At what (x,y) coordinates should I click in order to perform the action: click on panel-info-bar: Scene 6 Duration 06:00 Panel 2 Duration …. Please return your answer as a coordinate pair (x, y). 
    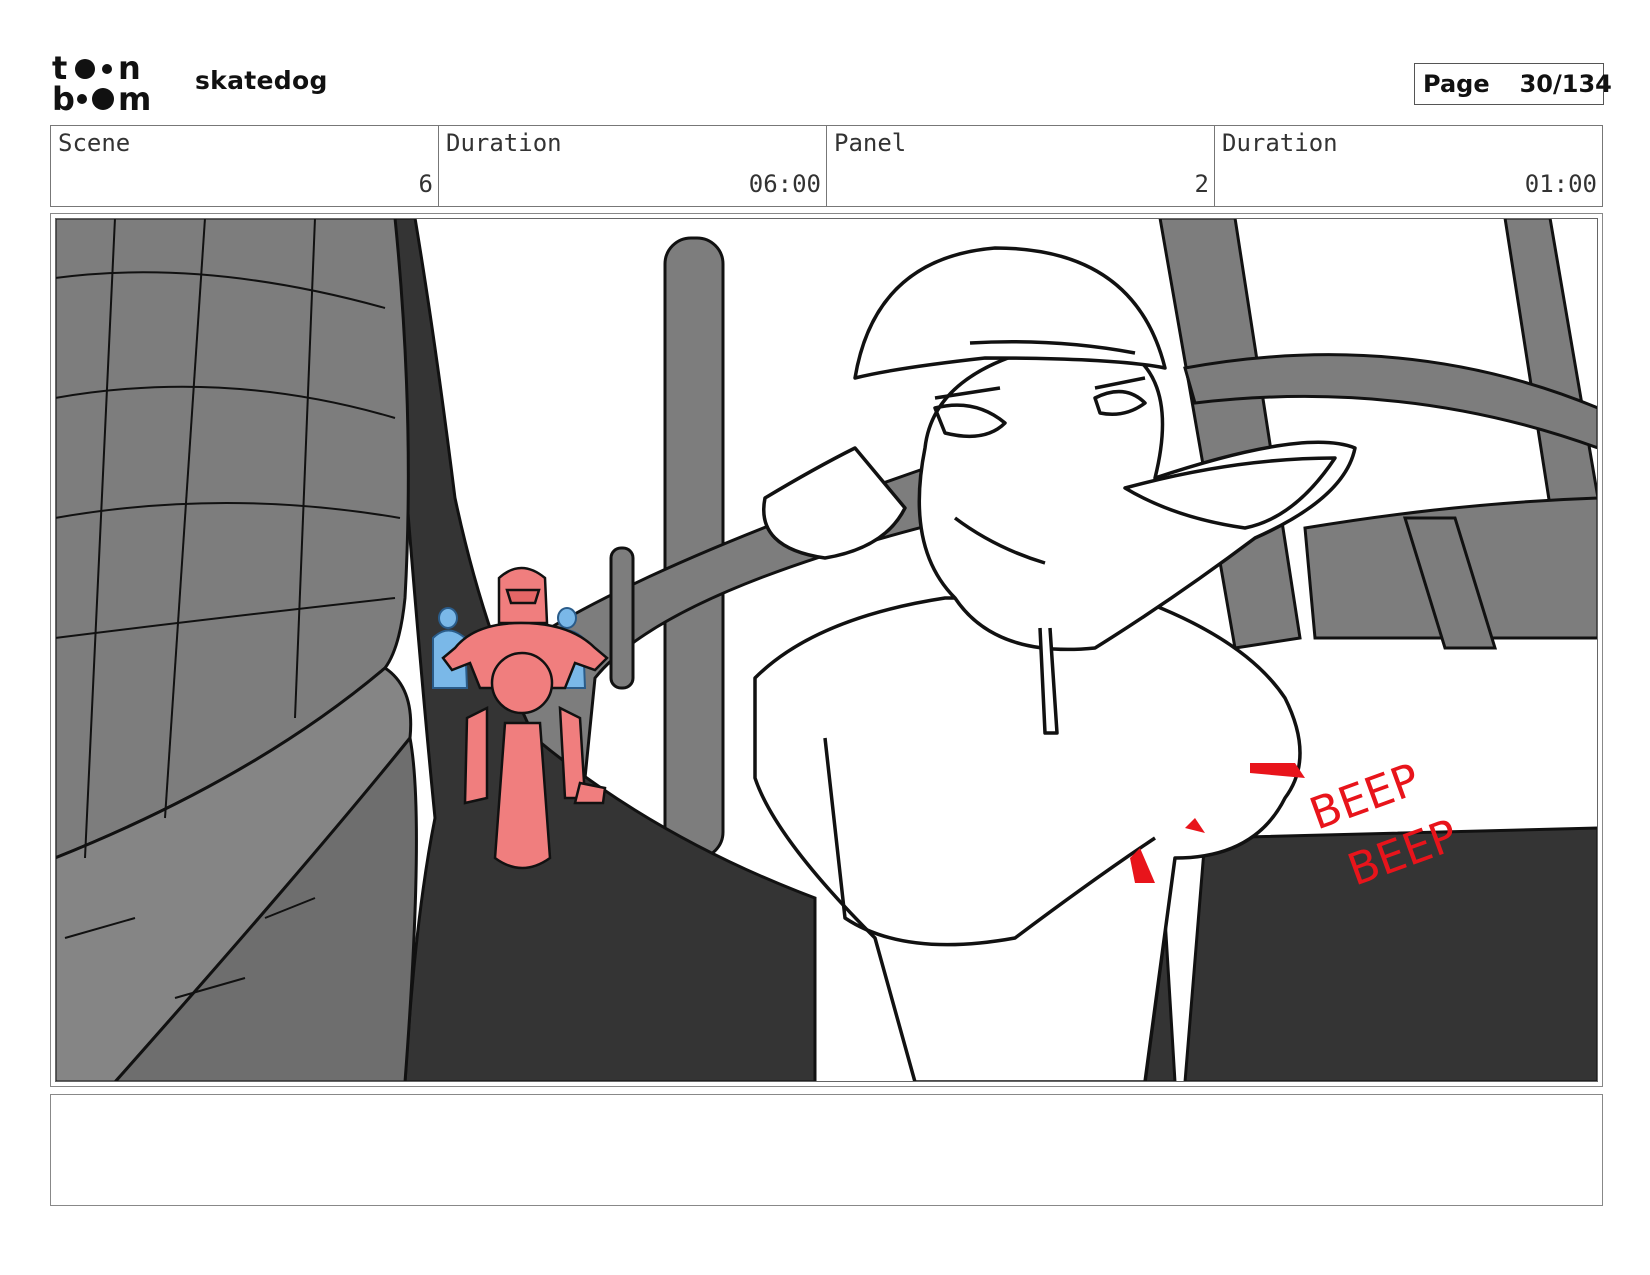
    Looking at the image, I should click on (826, 166).